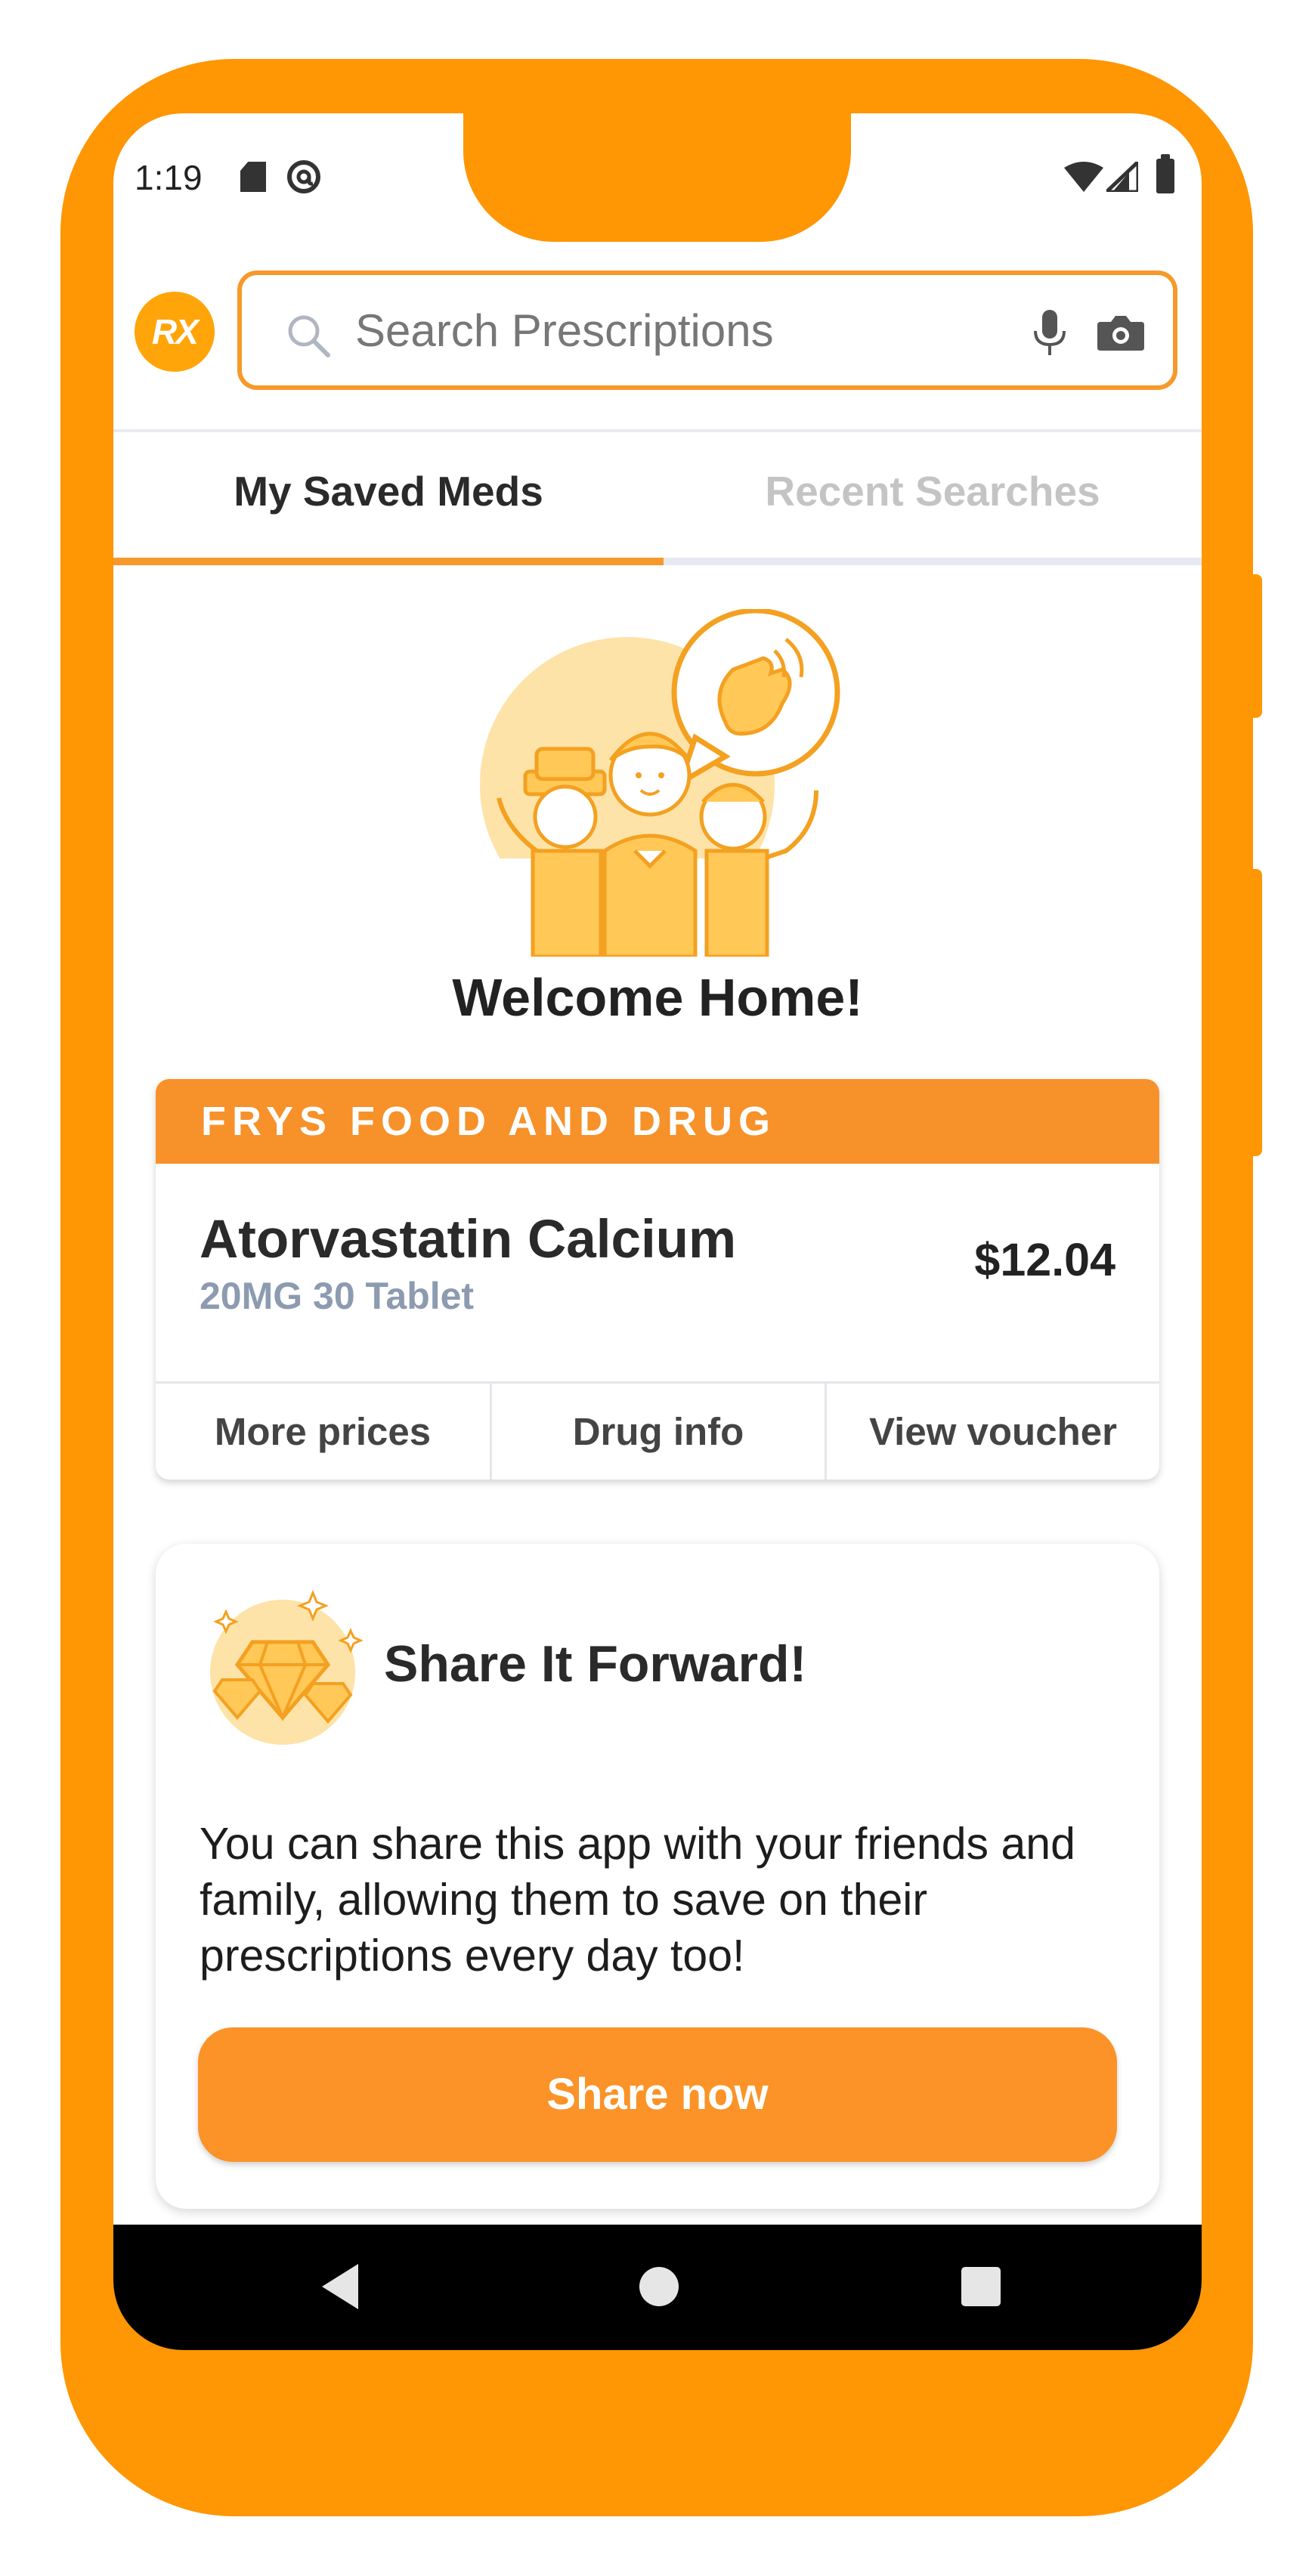 This screenshot has width=1315, height=2576. Describe the element at coordinates (388, 561) in the screenshot. I see `active-tab-indicator` at that location.